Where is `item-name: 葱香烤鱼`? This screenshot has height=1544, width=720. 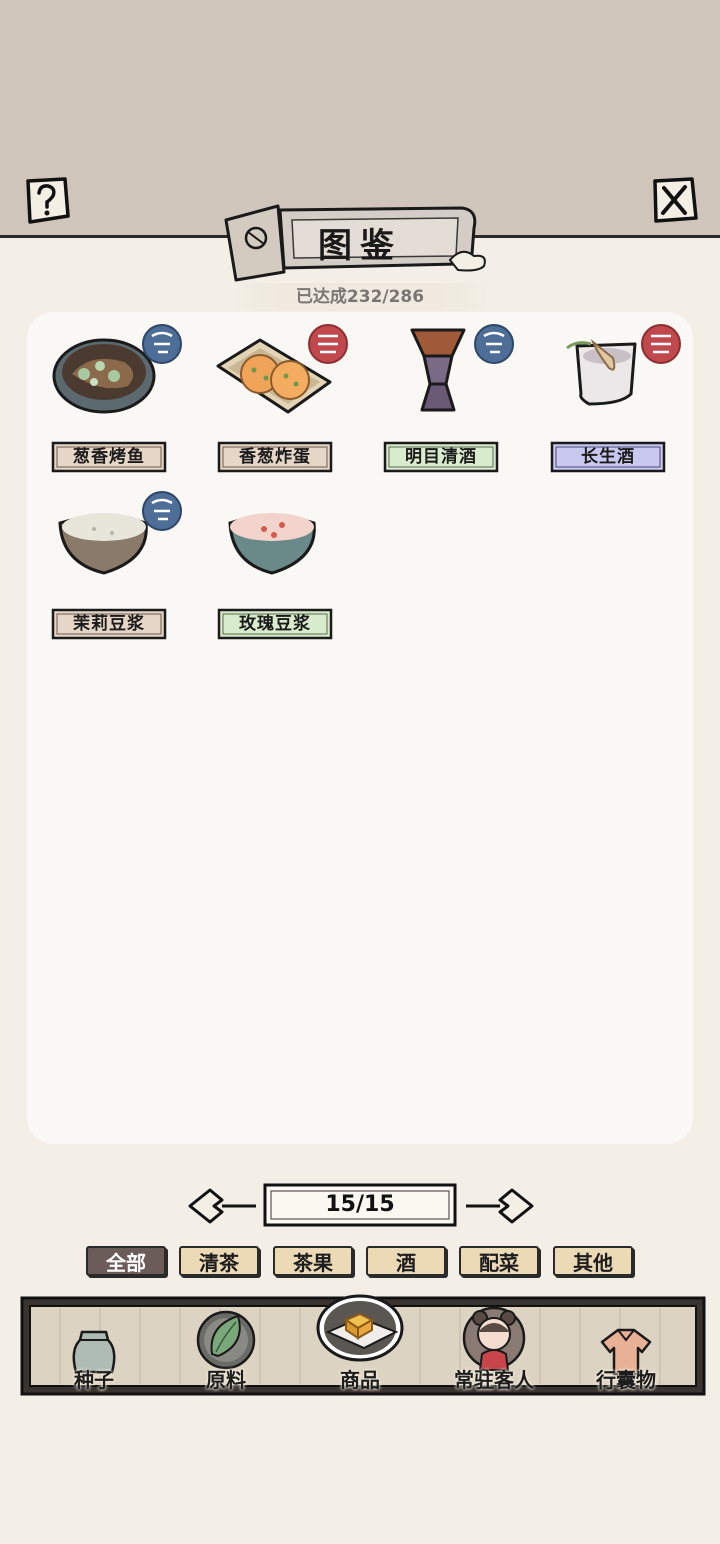 item-name: 葱香烤鱼 is located at coordinates (109, 457).